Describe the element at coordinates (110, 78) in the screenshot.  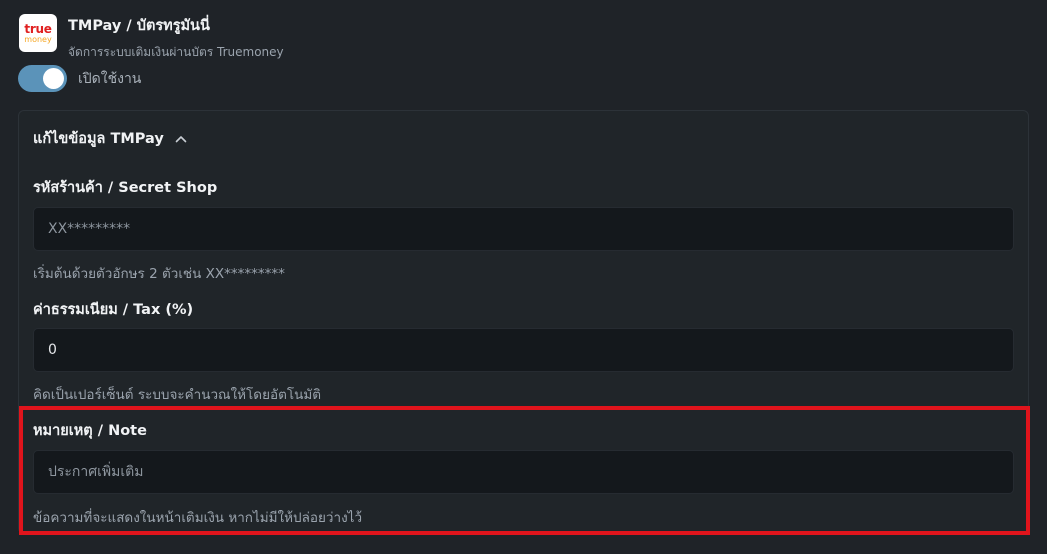
I see `enable-toggle-label: เปิดใช้งาน` at that location.